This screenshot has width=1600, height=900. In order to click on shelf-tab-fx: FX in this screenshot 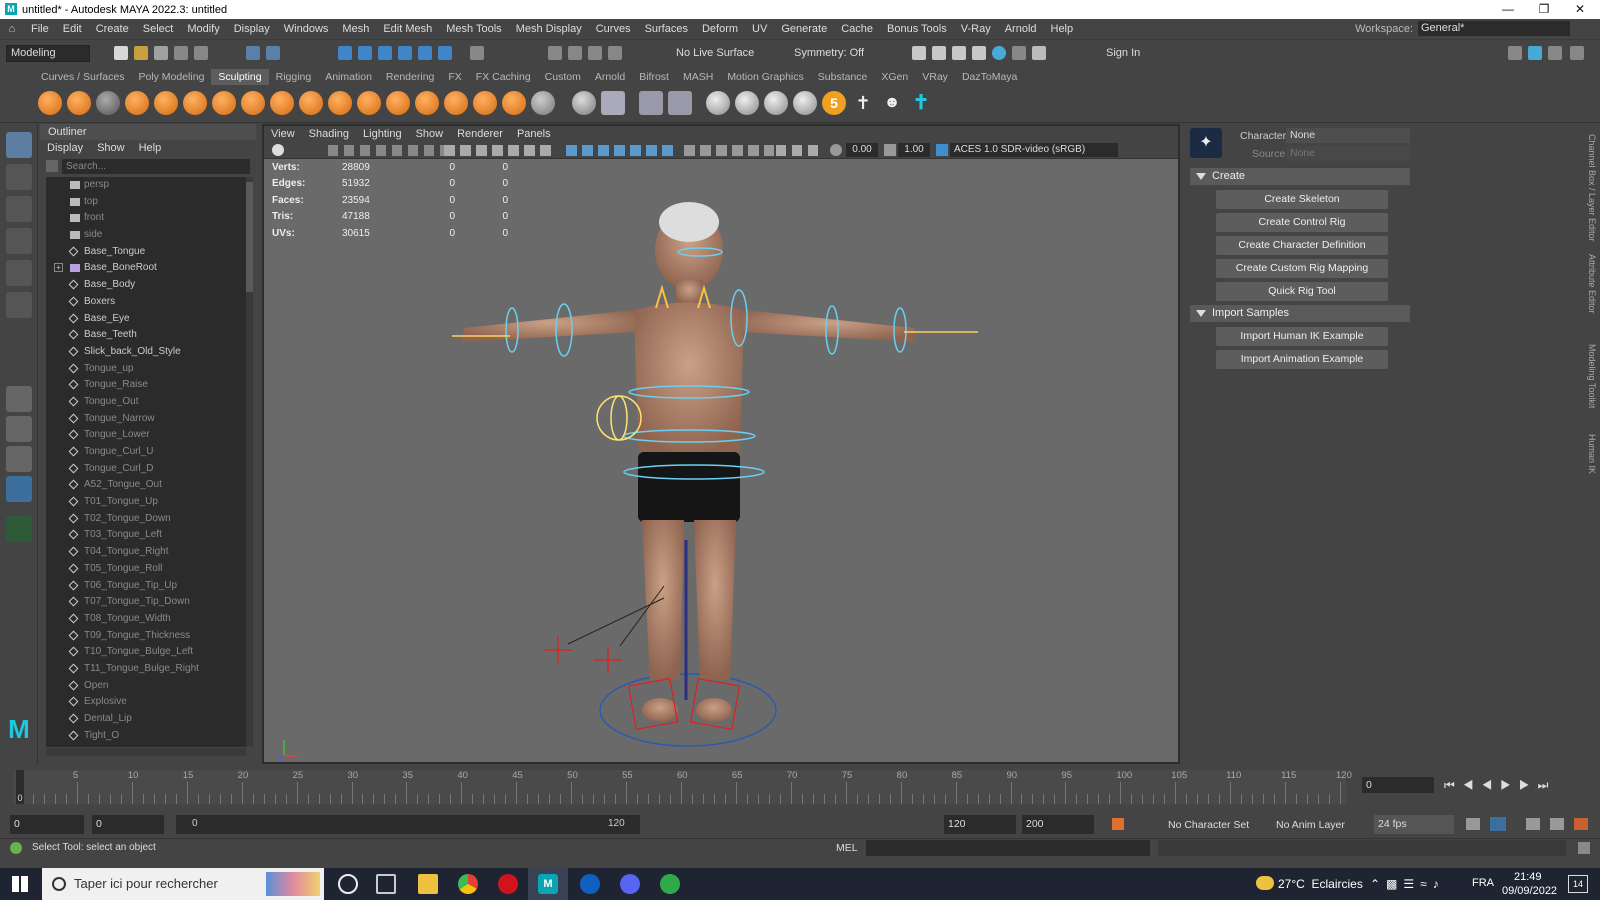, I will do `click(454, 77)`.